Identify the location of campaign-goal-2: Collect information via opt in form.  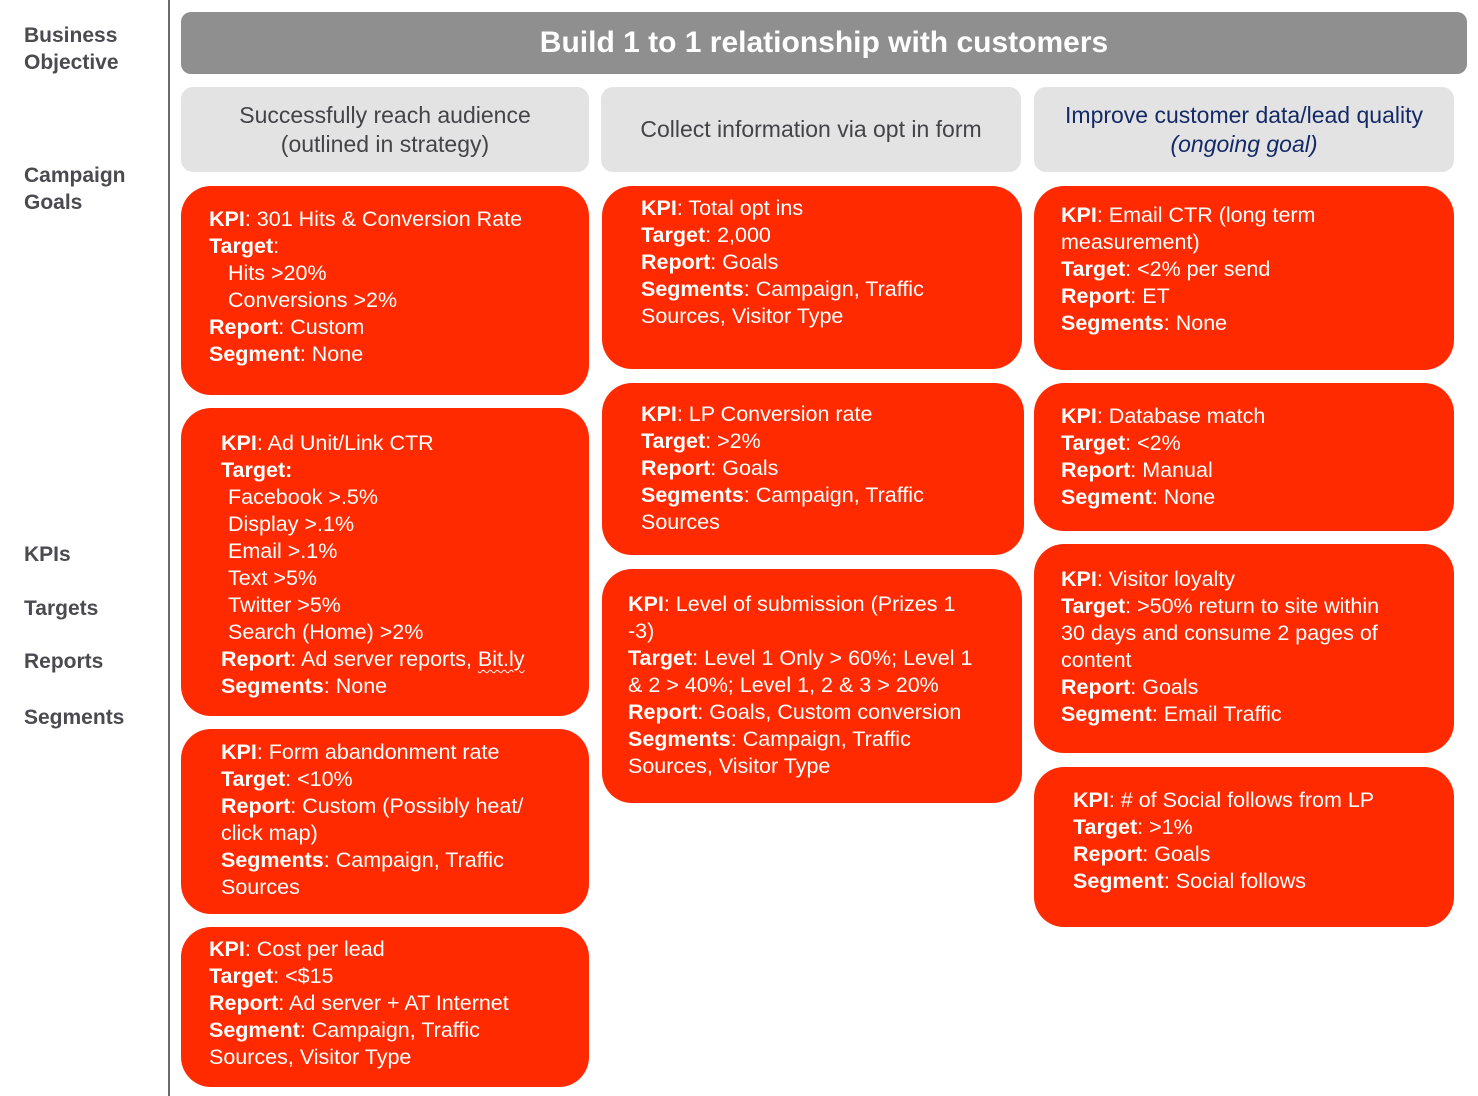
(811, 129).